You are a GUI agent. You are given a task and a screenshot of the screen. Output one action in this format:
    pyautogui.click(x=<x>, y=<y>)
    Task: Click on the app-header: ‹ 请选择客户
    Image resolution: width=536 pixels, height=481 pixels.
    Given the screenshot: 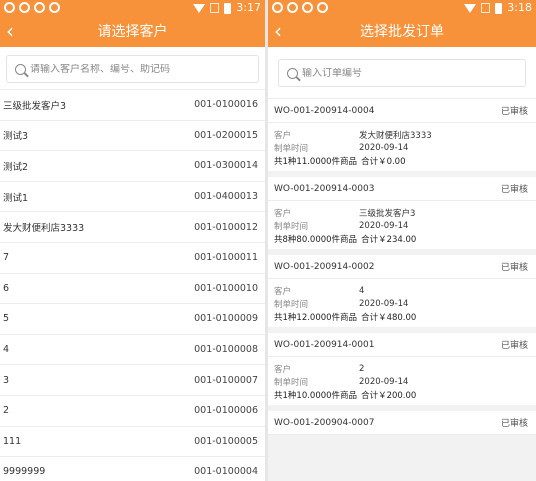 What is the action you would take?
    pyautogui.click(x=132, y=32)
    